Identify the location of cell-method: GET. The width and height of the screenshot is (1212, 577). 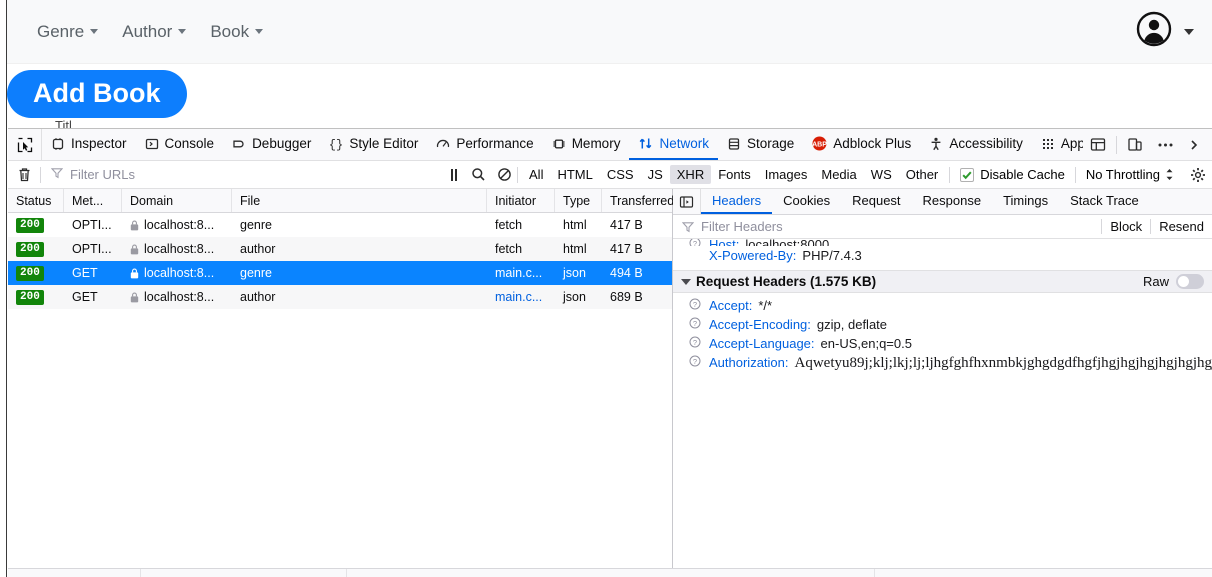
(85, 273).